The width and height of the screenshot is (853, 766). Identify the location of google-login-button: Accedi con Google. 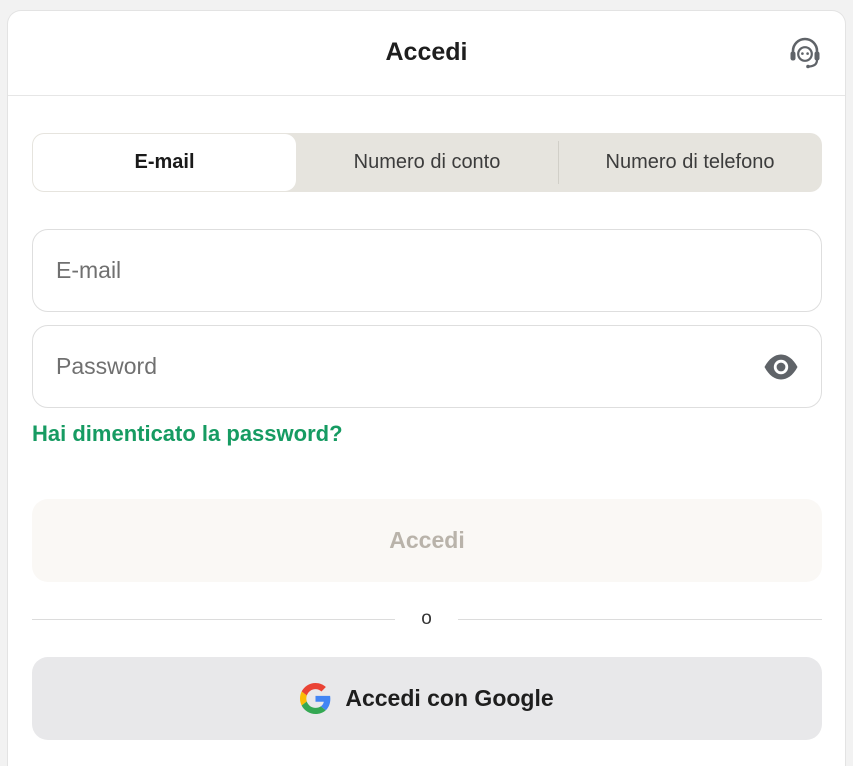
(427, 698).